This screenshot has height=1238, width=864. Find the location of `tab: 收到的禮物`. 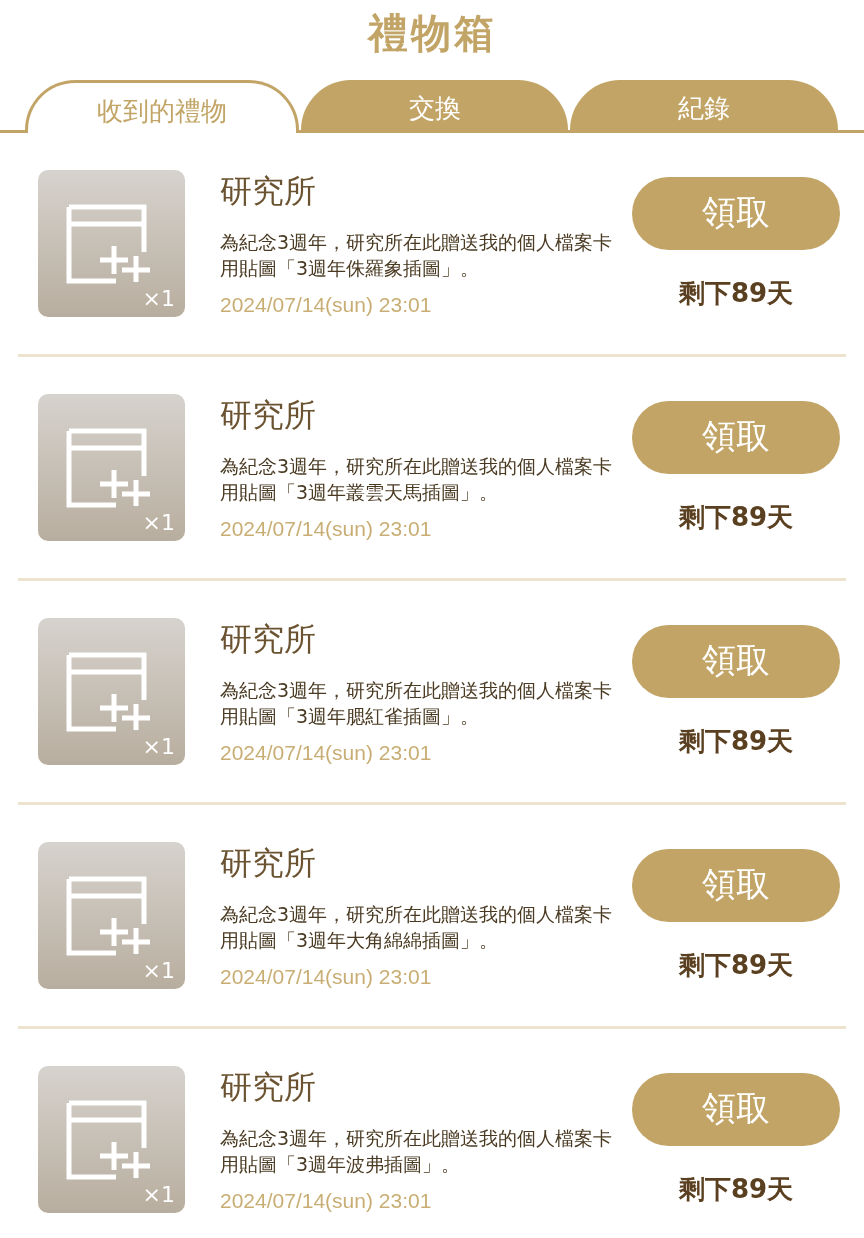

tab: 收到的禮物 is located at coordinates (162, 106).